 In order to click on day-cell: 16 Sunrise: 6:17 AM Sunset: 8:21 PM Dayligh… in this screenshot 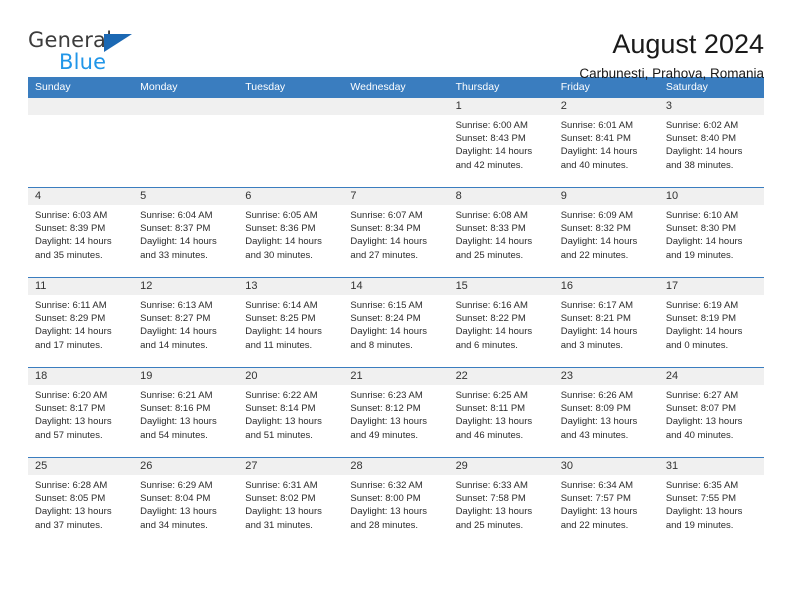, I will do `click(606, 322)`.